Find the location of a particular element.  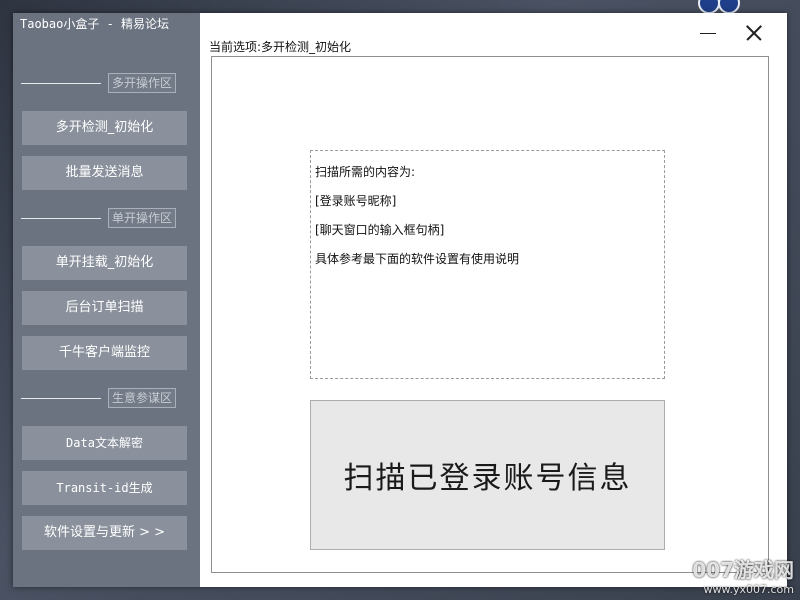

single-mount-init-button: 单开挂载_初始化 is located at coordinates (104, 263).